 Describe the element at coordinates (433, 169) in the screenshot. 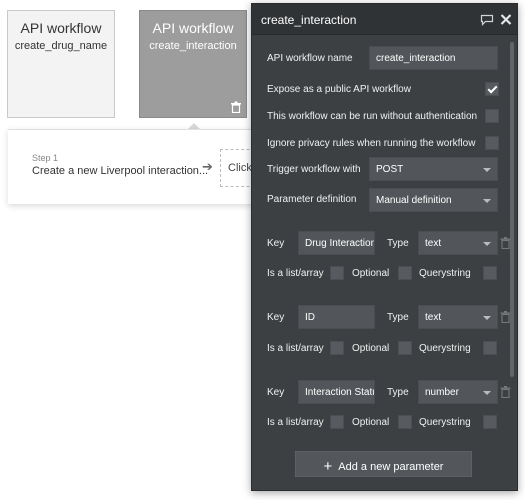

I see `trigger-method-select: POST` at that location.